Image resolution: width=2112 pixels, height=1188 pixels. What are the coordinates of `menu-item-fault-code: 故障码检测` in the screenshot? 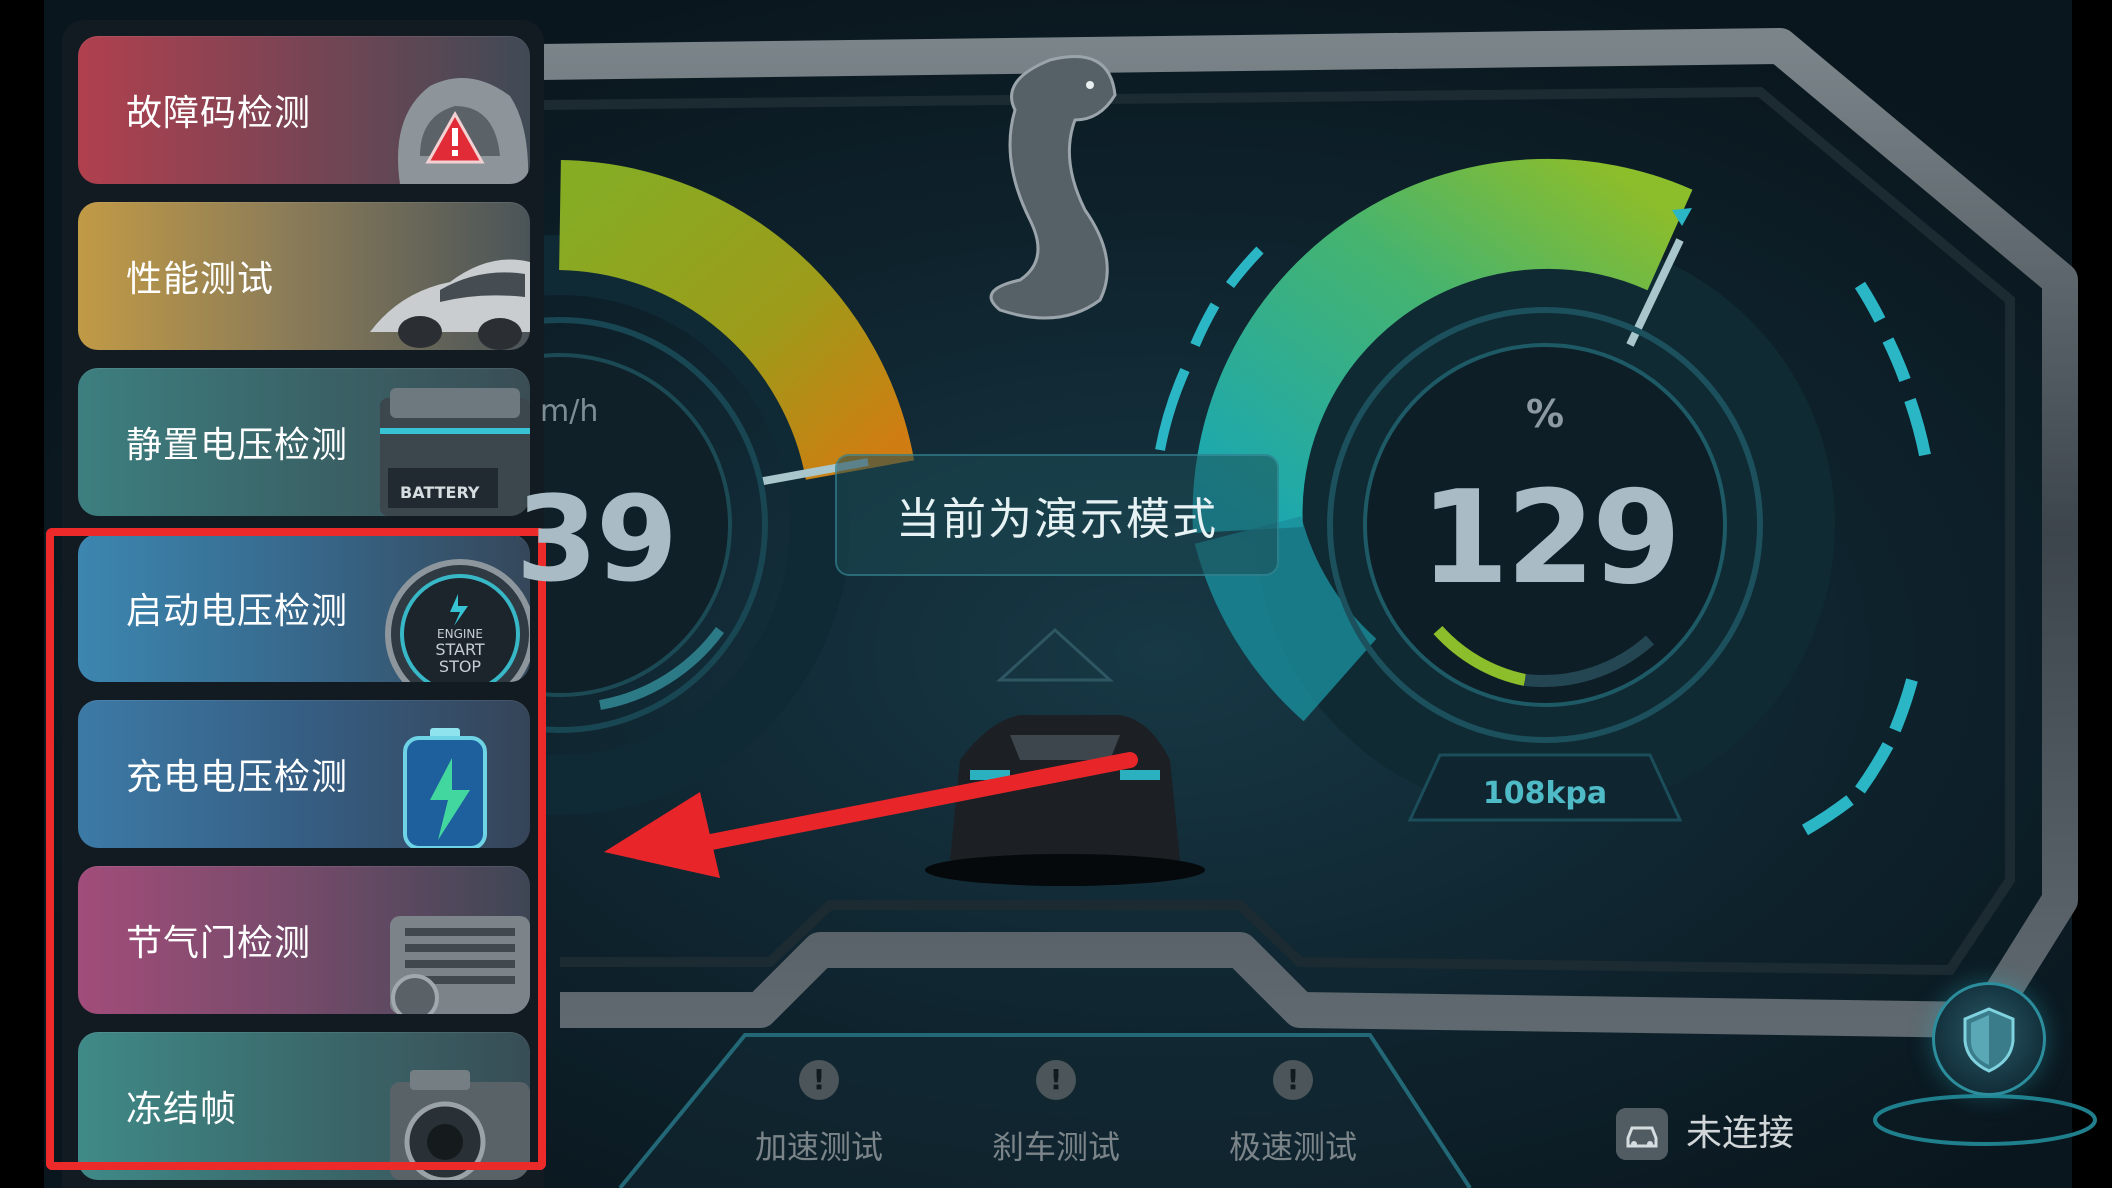 It's located at (304, 110).